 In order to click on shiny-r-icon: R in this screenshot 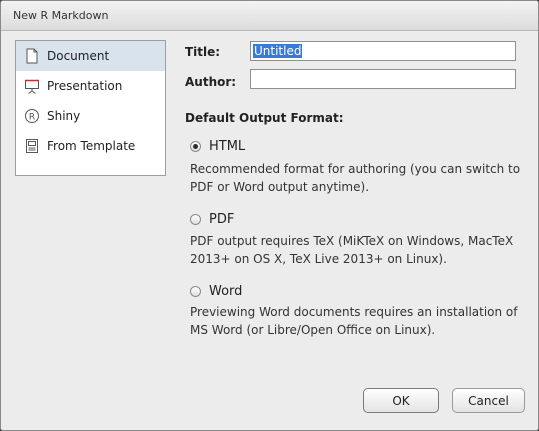, I will do `click(32, 116)`.